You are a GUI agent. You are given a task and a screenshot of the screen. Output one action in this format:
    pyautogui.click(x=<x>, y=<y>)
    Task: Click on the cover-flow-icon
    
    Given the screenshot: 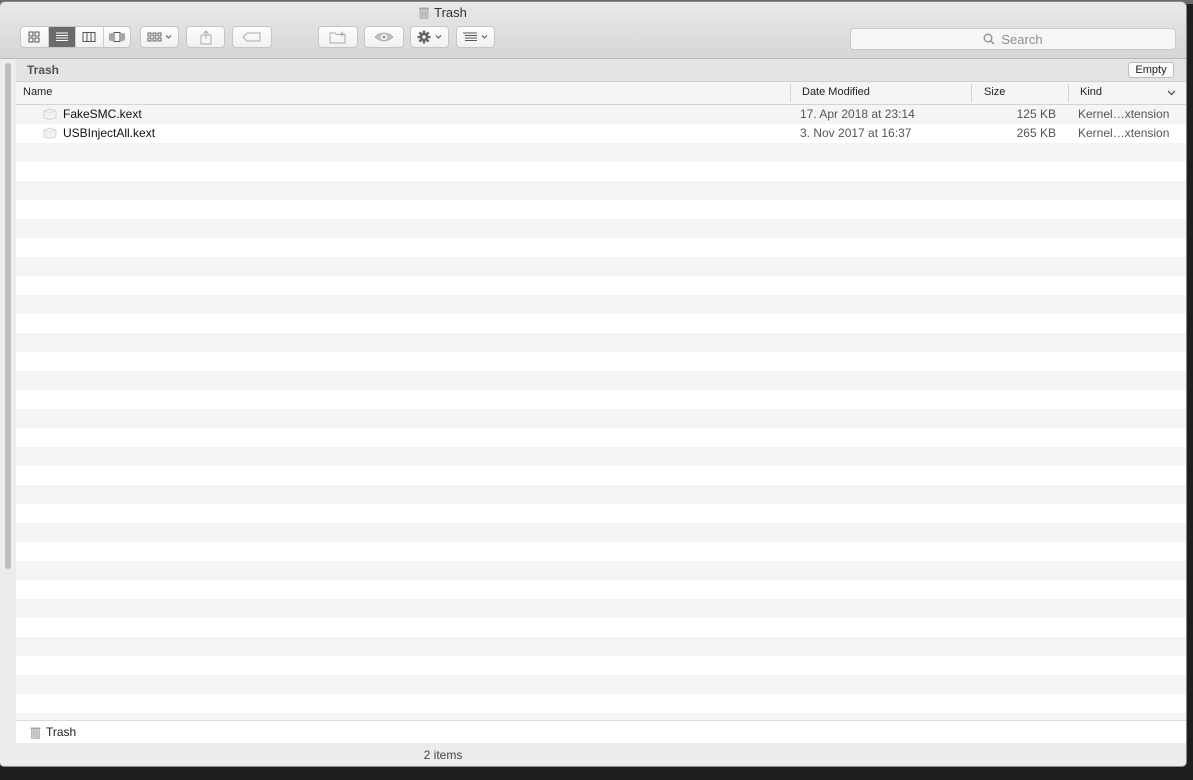 What is the action you would take?
    pyautogui.click(x=117, y=37)
    